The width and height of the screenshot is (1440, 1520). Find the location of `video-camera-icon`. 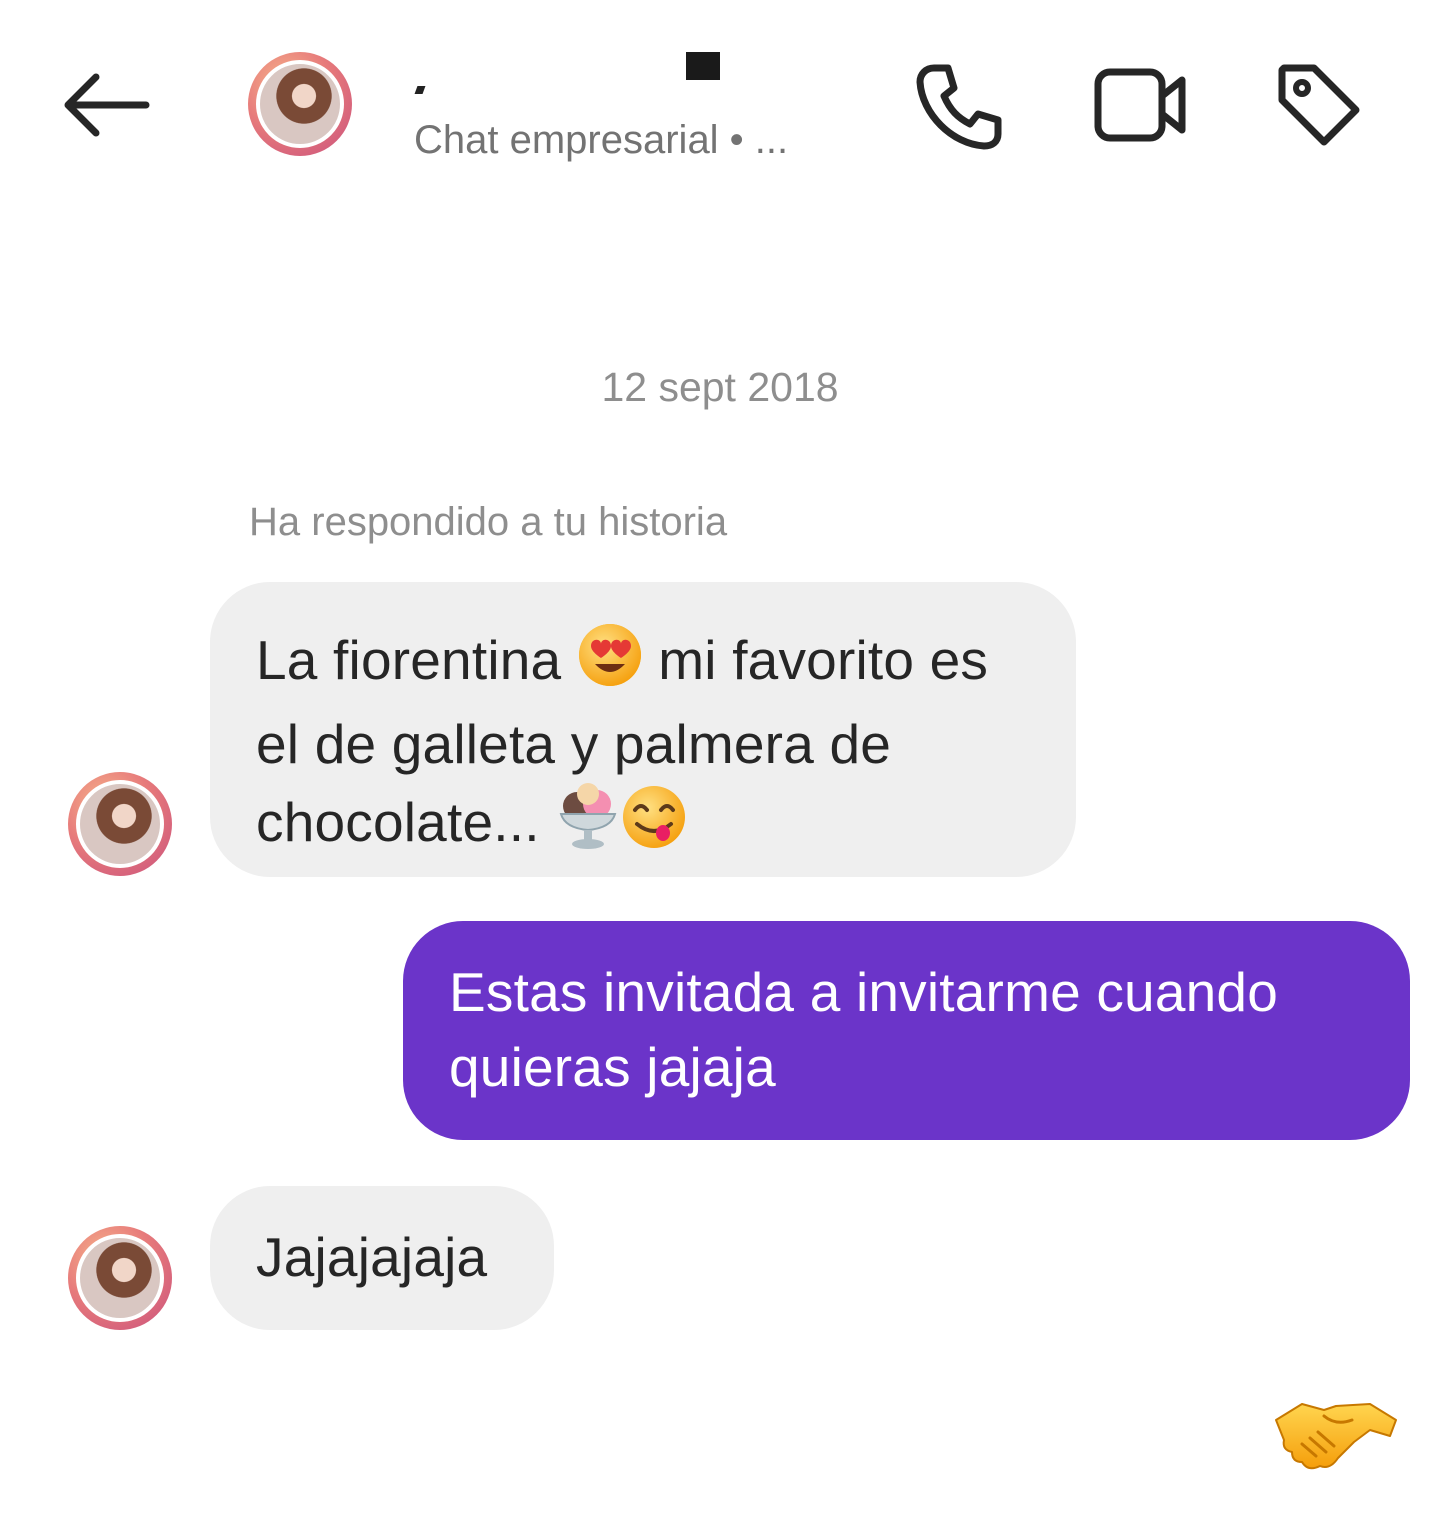

video-camera-icon is located at coordinates (1140, 105).